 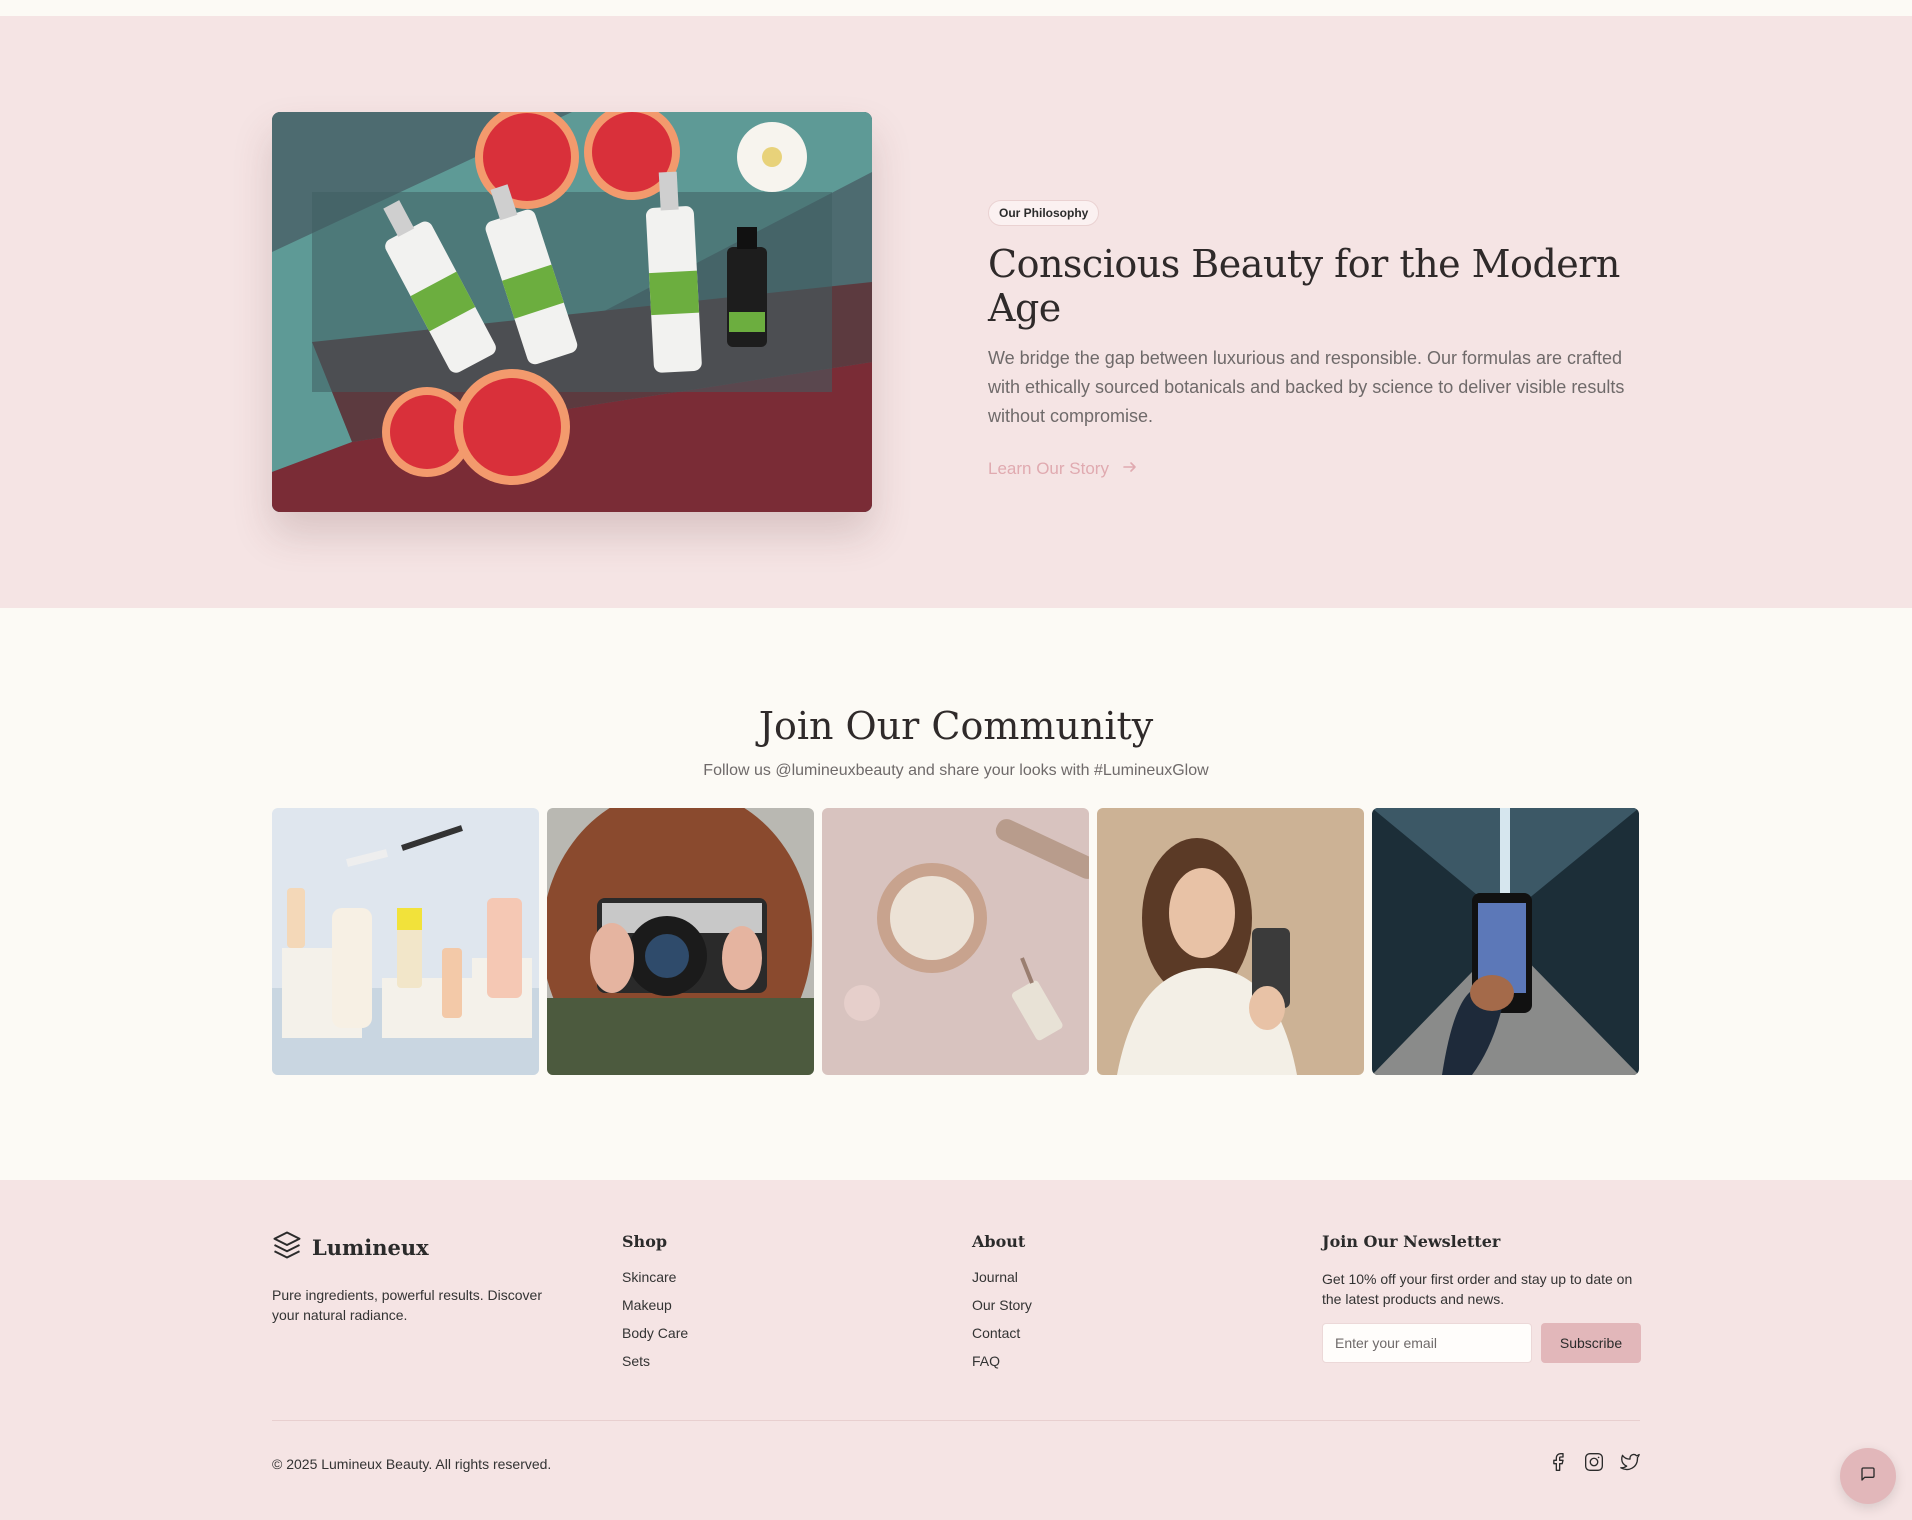 I want to click on footer-link-skincare: Skincare, so click(x=649, y=1277).